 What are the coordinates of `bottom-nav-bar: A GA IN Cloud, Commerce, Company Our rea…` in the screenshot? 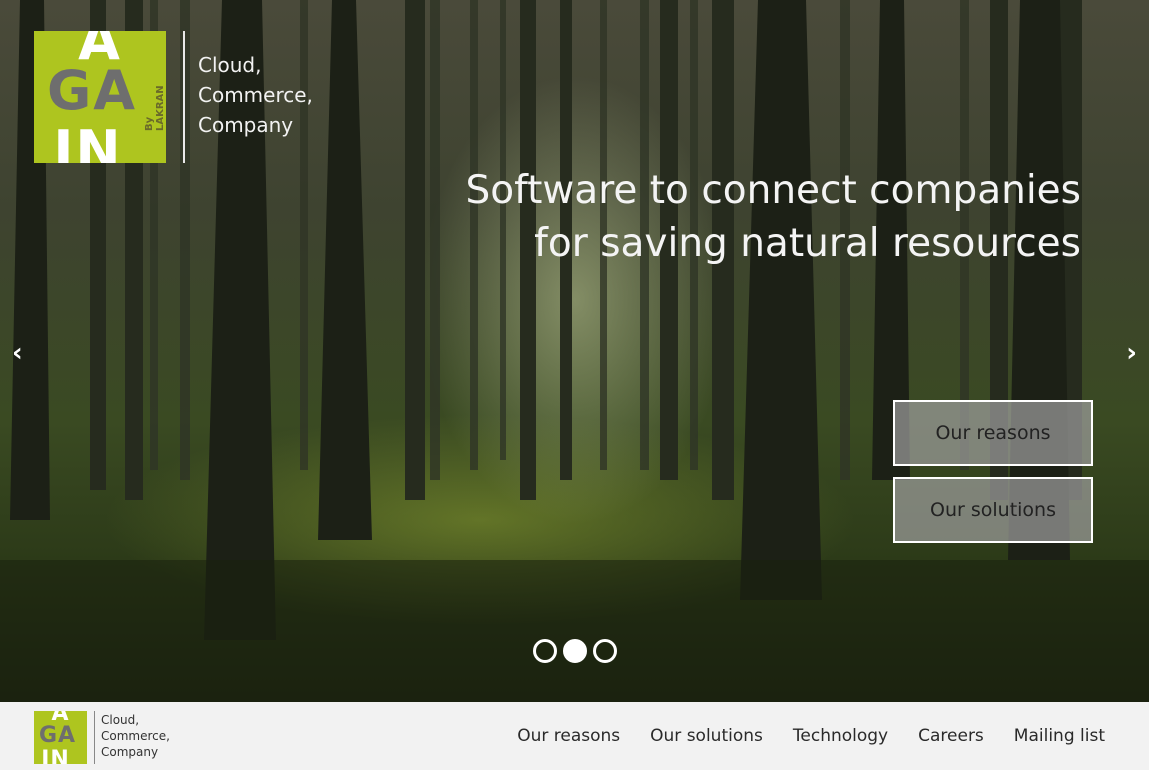 It's located at (574, 736).